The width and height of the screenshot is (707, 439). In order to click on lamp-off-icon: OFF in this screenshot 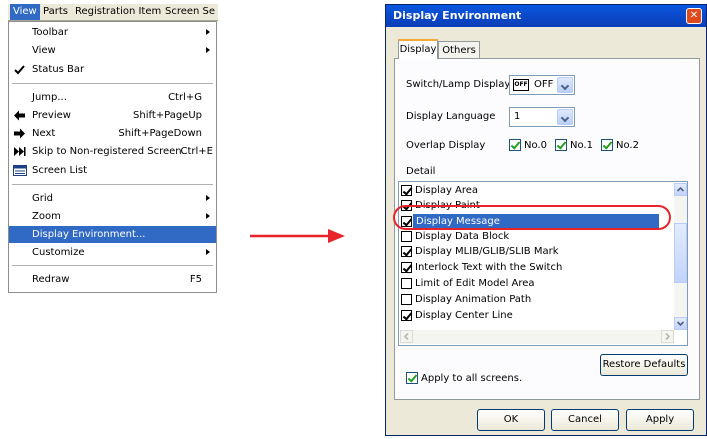, I will do `click(521, 85)`.